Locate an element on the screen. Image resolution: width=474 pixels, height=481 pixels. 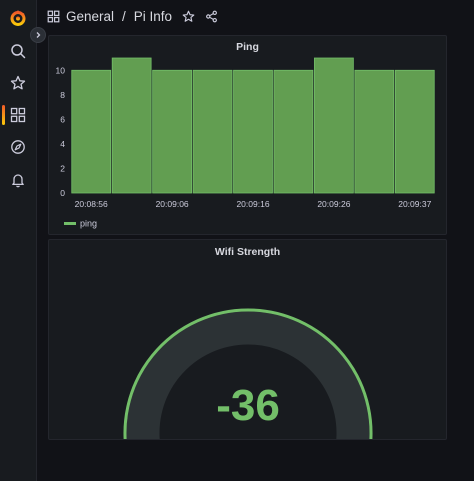
share-dashboard-button is located at coordinates (211, 16).